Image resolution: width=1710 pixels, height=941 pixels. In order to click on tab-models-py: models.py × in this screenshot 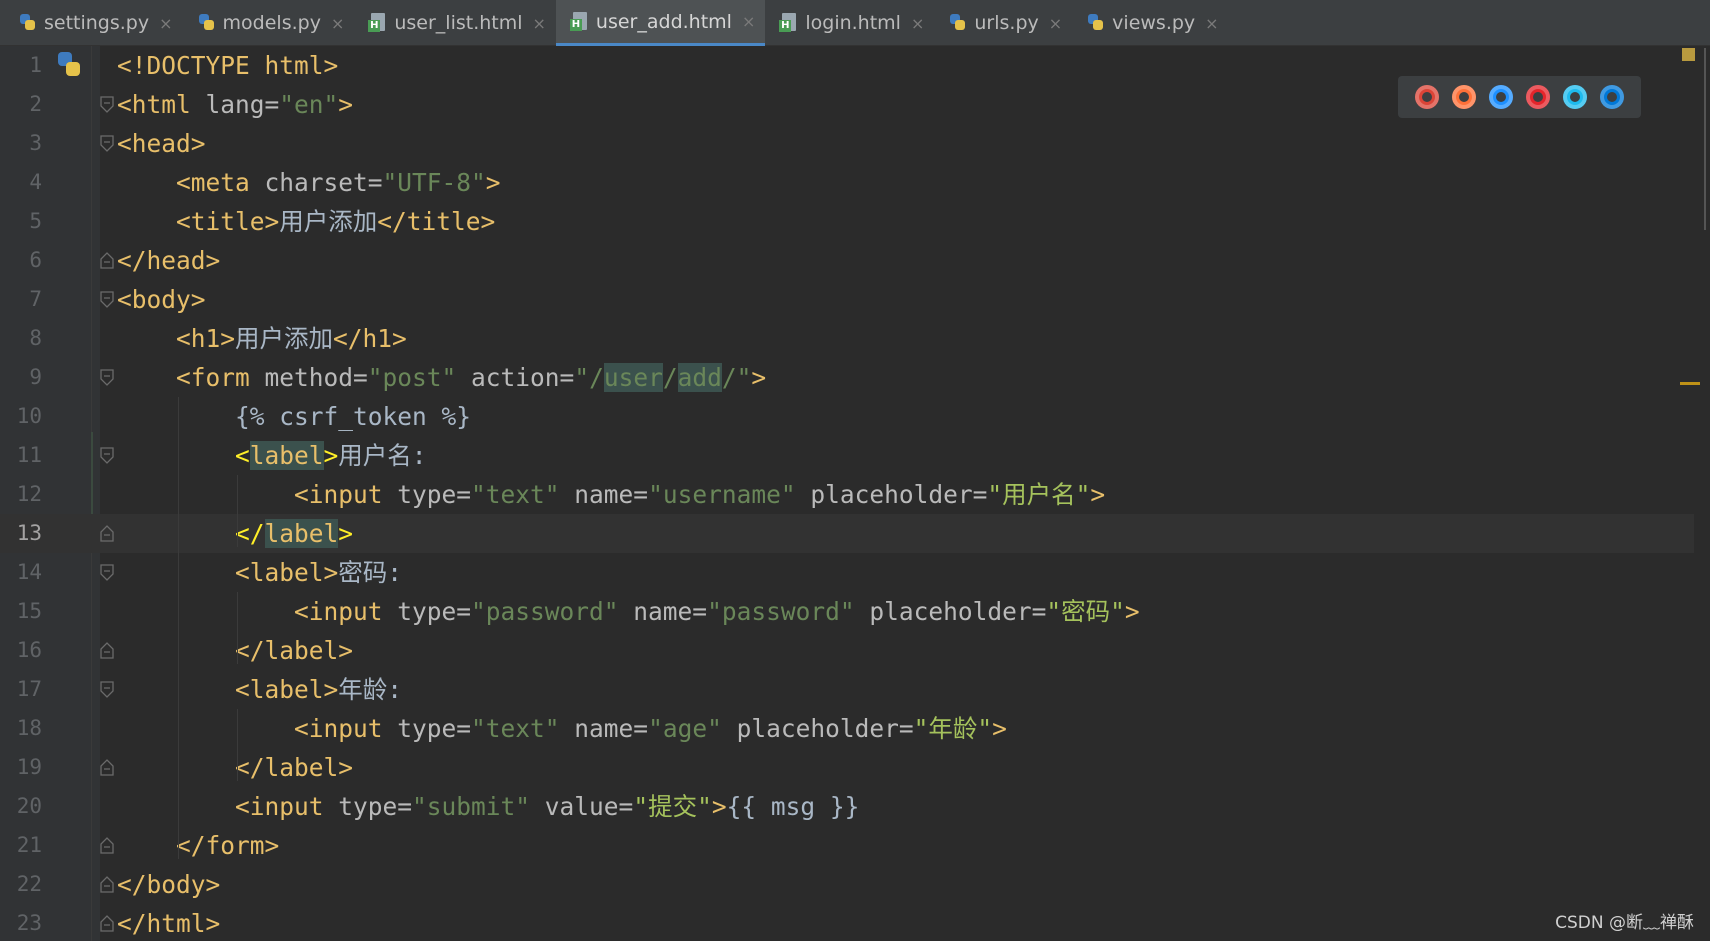, I will do `click(269, 23)`.